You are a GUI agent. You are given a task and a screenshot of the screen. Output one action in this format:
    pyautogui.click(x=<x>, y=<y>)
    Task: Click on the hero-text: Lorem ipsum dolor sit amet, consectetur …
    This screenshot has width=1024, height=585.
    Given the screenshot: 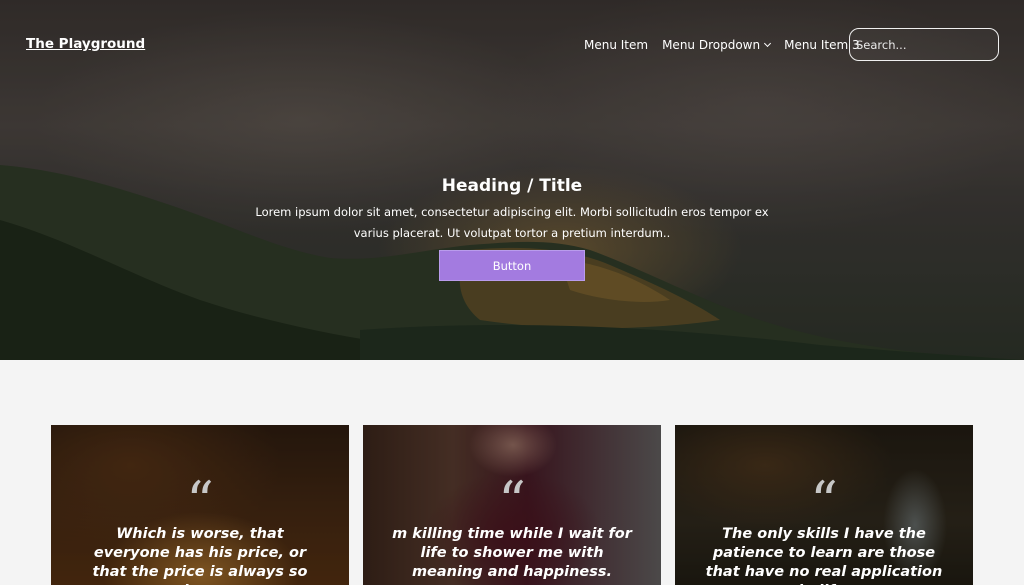 What is the action you would take?
    pyautogui.click(x=512, y=222)
    